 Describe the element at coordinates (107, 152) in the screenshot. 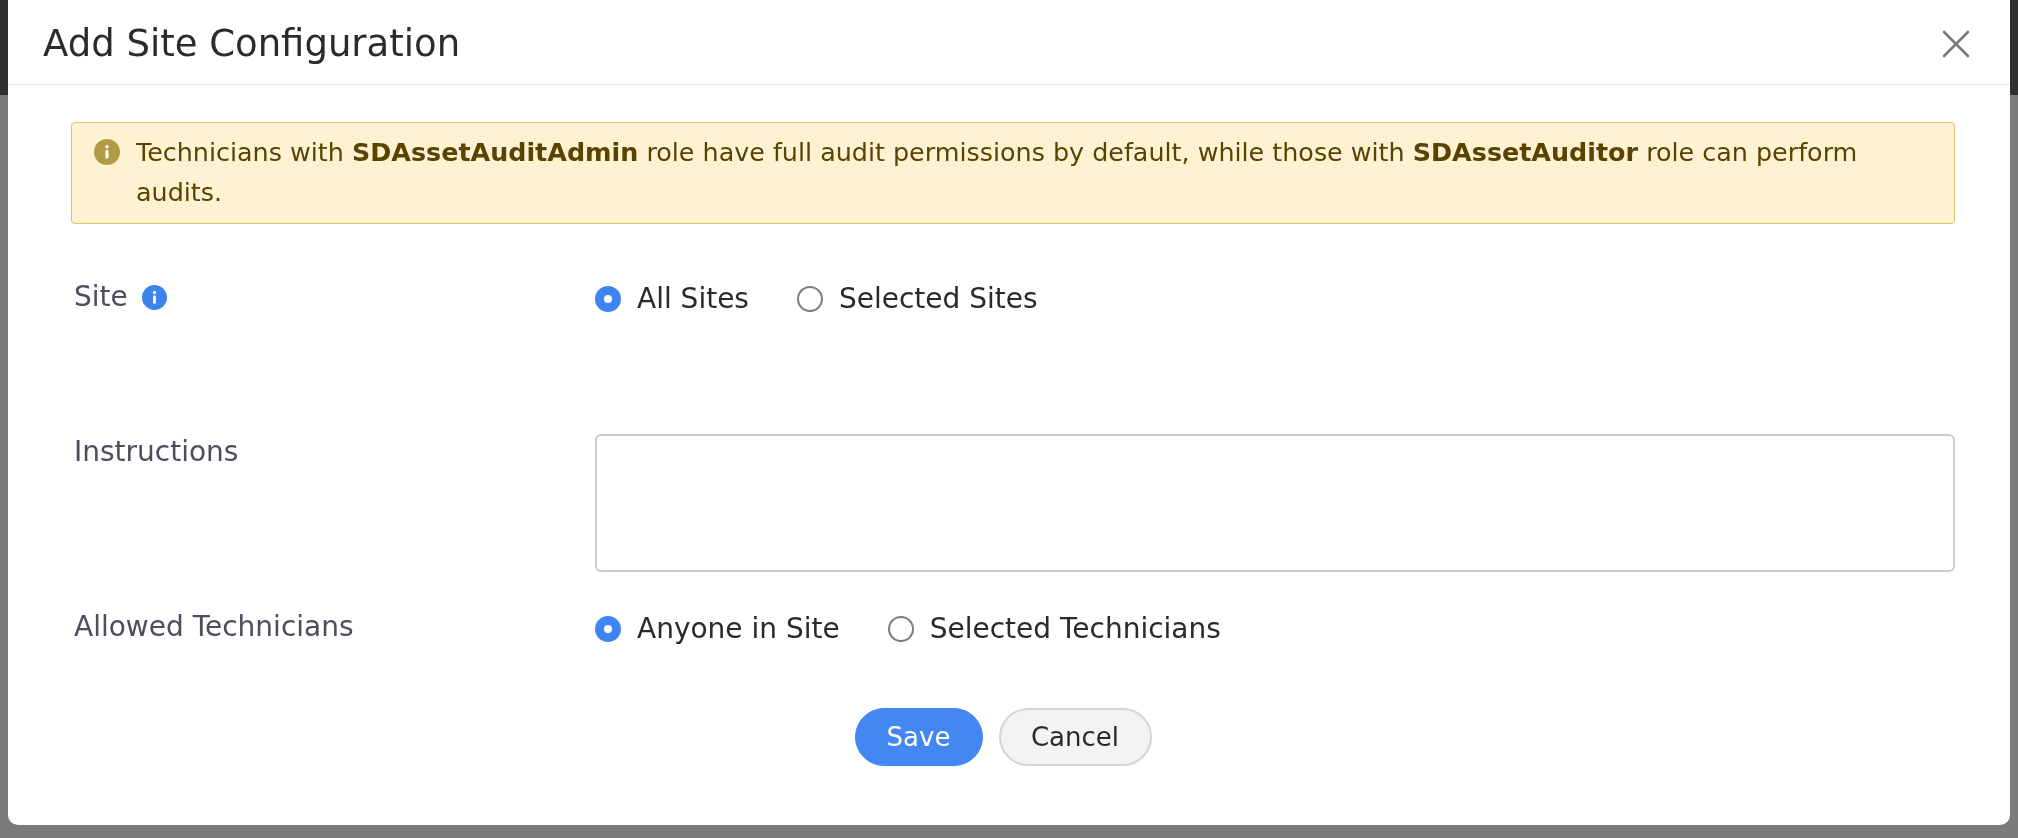

I see `info-icon` at that location.